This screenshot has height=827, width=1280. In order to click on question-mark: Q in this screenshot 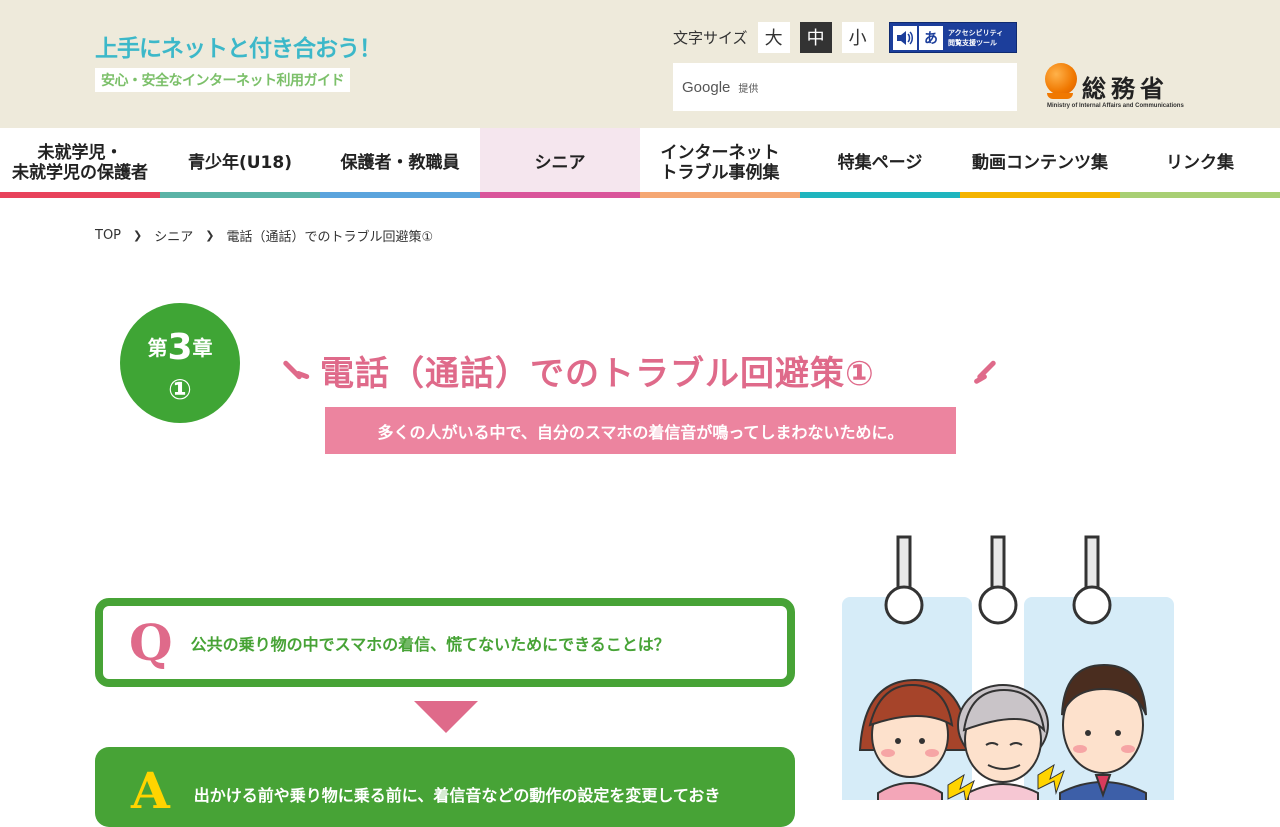, I will do `click(151, 642)`.